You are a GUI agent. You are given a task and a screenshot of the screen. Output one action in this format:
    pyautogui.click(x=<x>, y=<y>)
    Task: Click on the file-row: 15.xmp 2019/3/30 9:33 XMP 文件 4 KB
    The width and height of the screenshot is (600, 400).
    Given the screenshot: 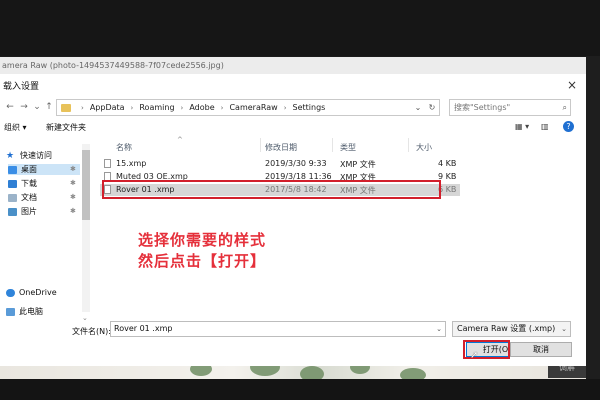 What is the action you would take?
    pyautogui.click(x=280, y=164)
    